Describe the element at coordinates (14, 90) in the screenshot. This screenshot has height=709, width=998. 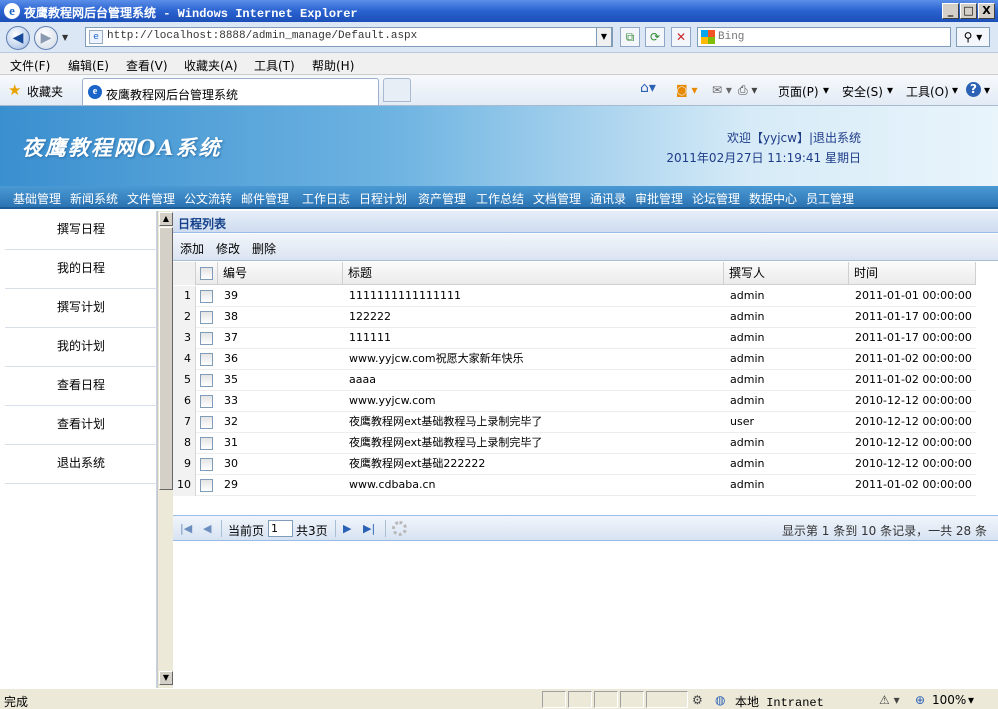
I see `favorites-star-icon: ★` at that location.